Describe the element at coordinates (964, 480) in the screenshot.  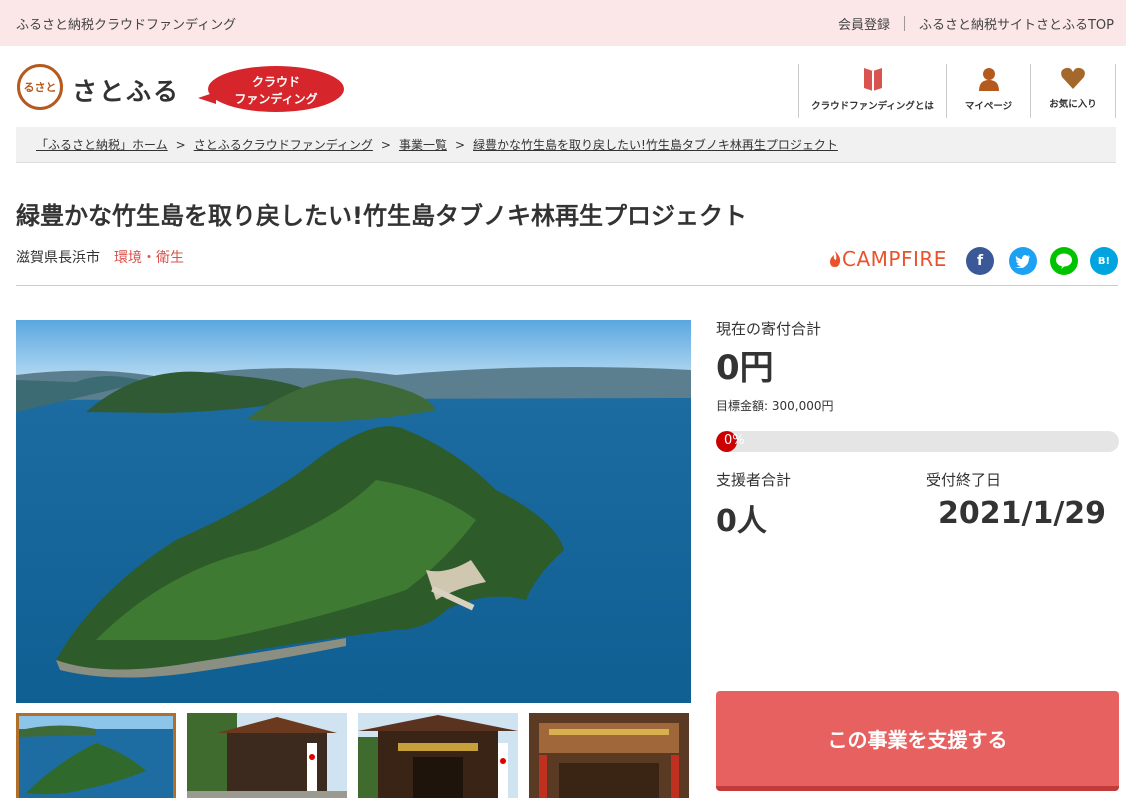
I see `deadline-label: 受付終了日` at that location.